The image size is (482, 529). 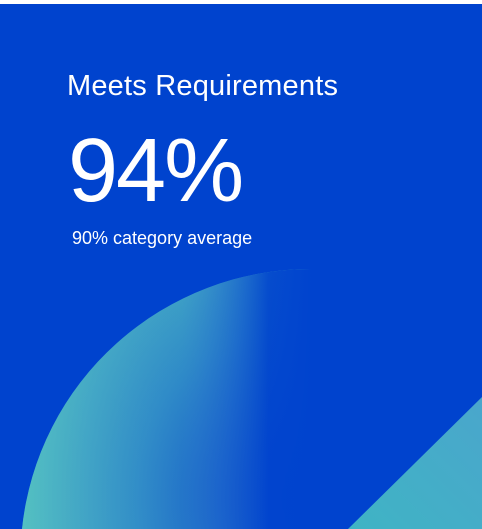 I want to click on metric-title: Meets Requirements, so click(x=203, y=86).